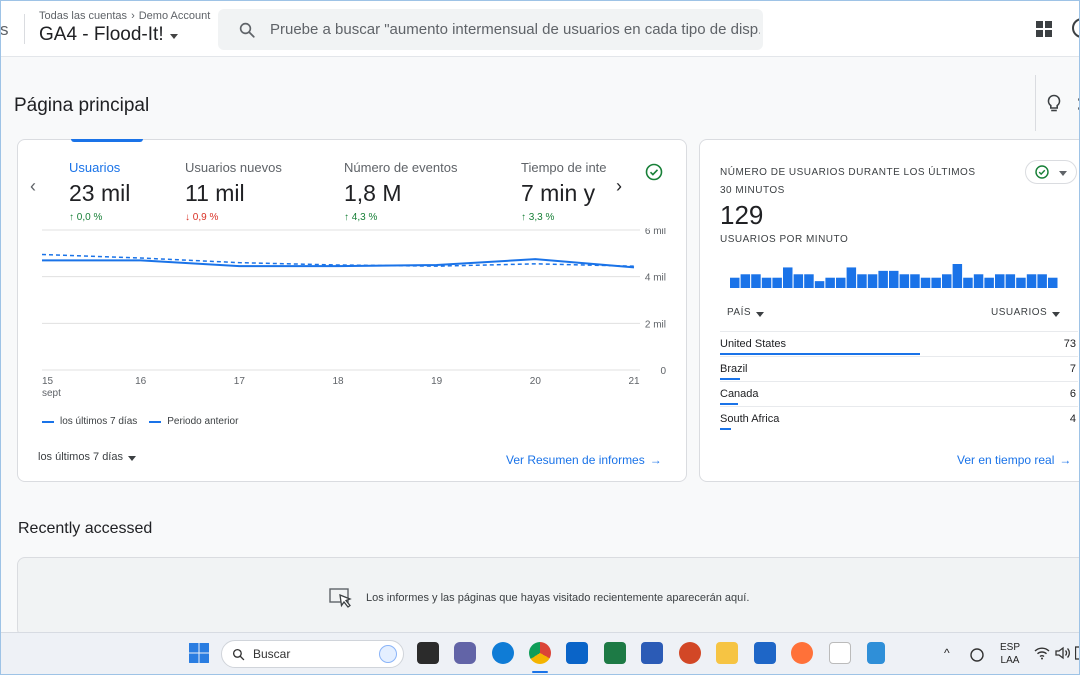  I want to click on metric-delta-value: 0,0 %, so click(89, 217).